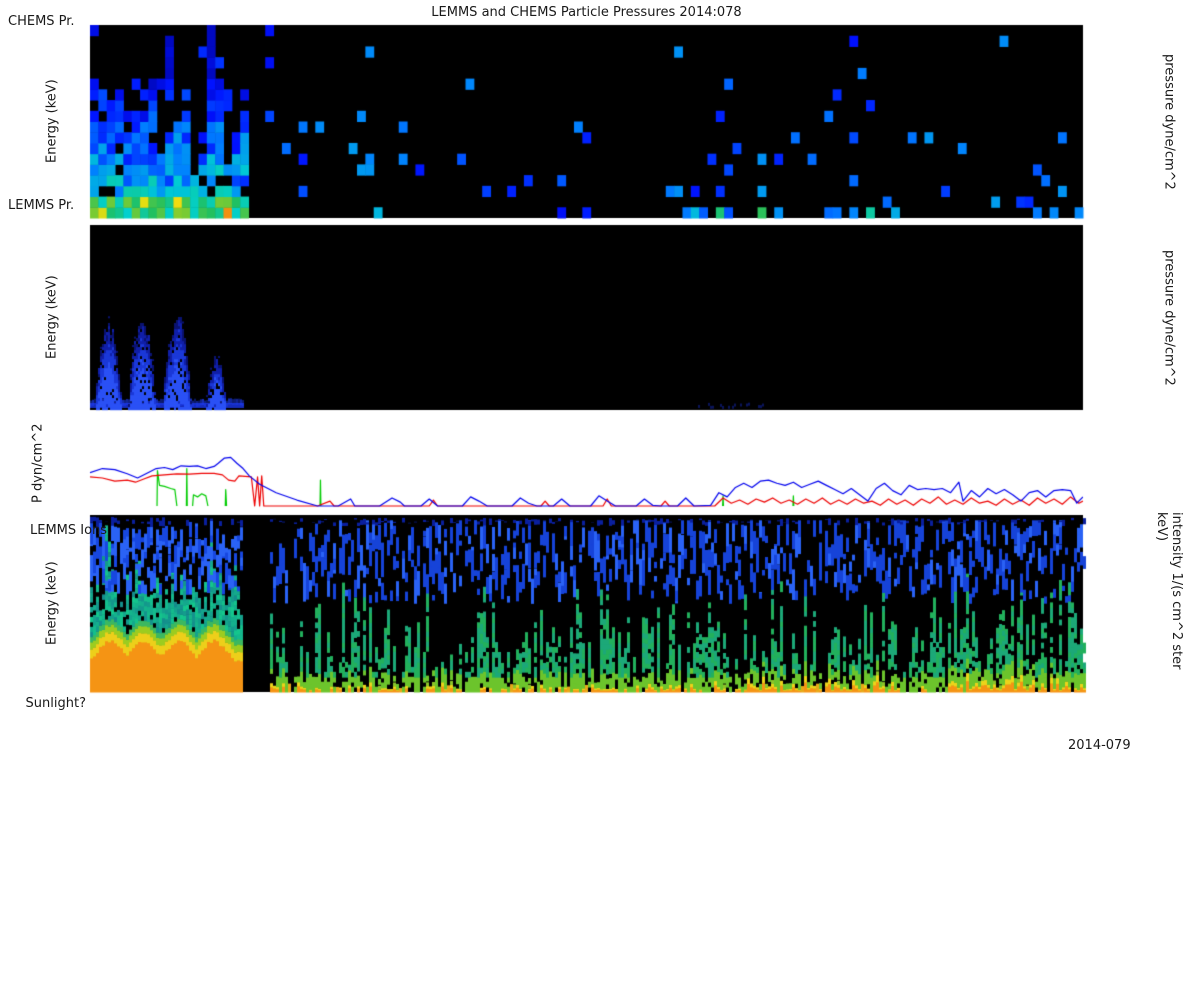 This screenshot has width=1200, height=1000. I want to click on next-day-label: 2014-079, so click(1099, 745).